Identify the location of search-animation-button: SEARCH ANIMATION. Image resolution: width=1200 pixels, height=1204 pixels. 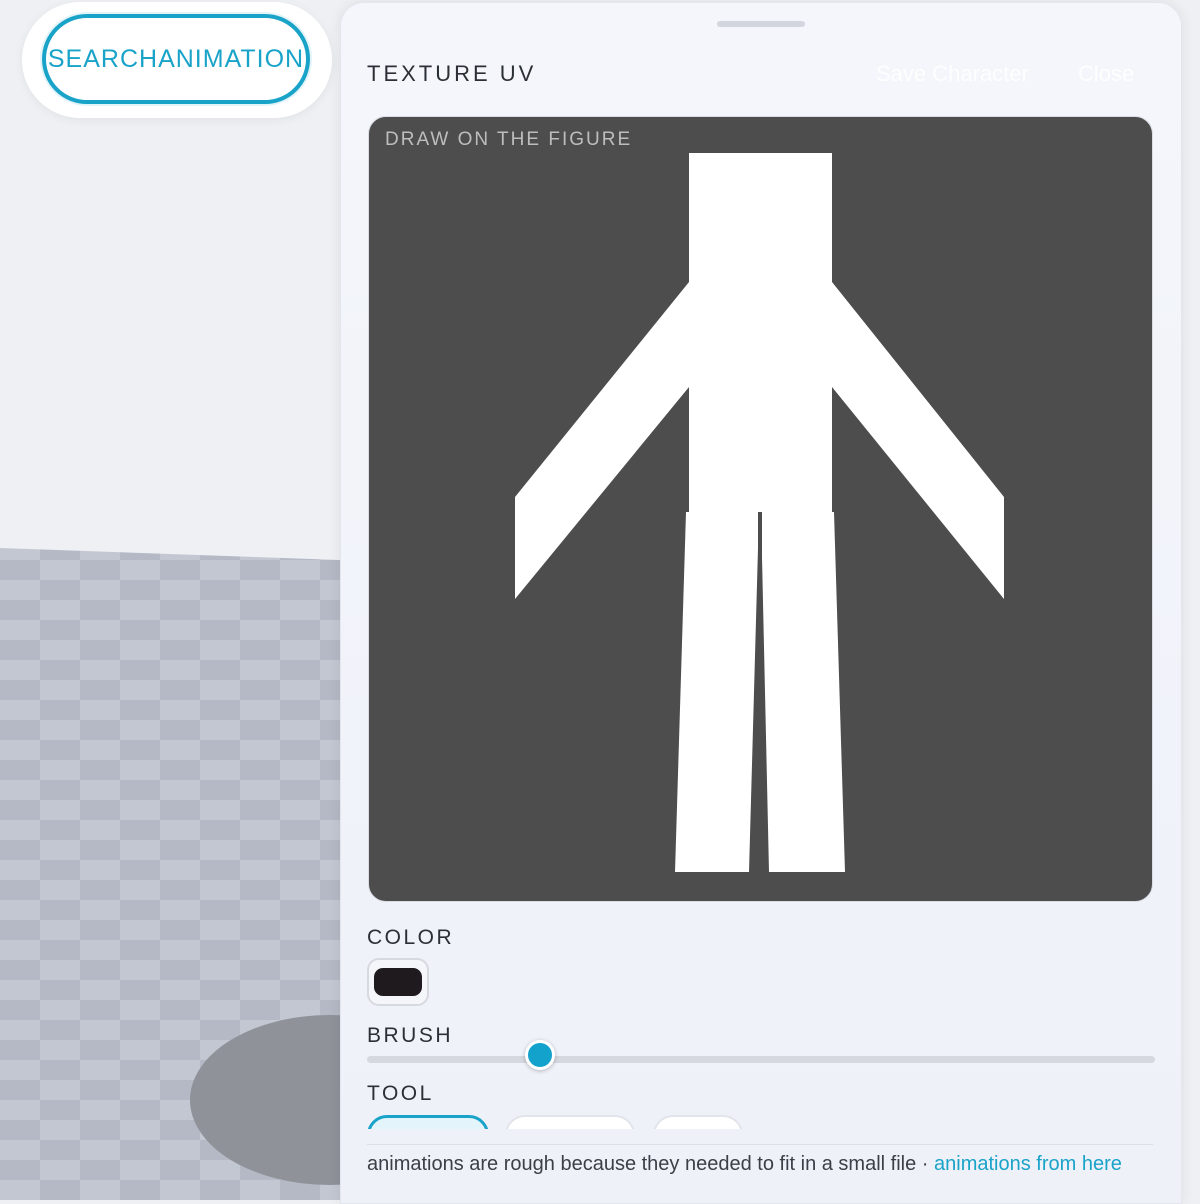
(176, 59).